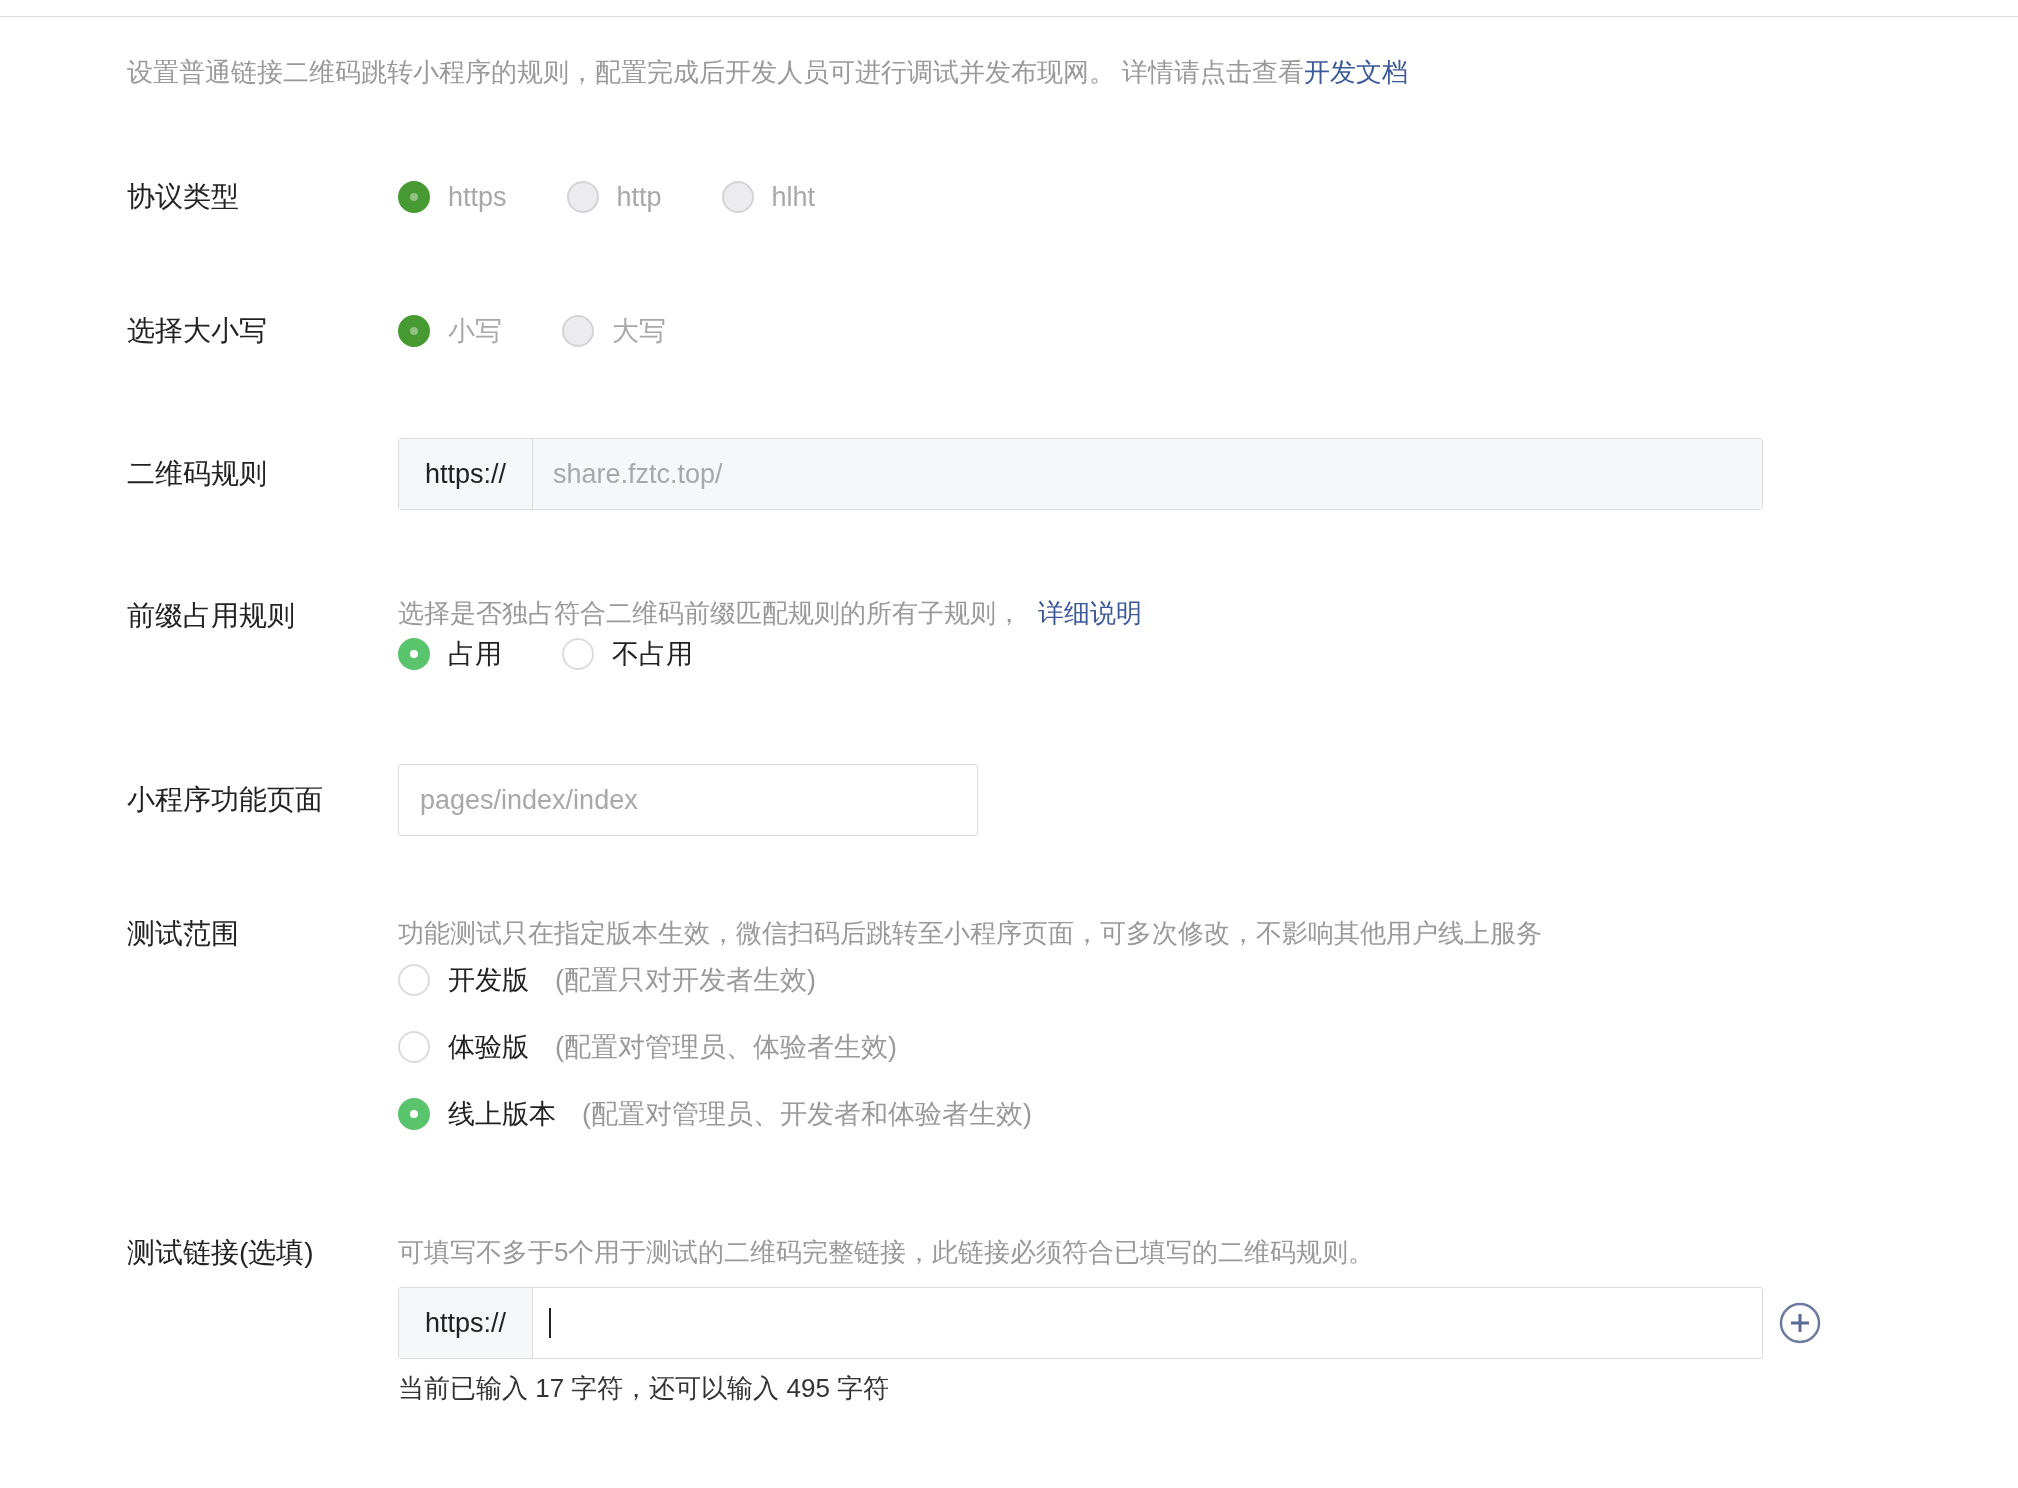 Image resolution: width=2018 pixels, height=1488 pixels. What do you see at coordinates (685, 980) in the screenshot?
I see `option-note: (配置只对开发者生效)` at bounding box center [685, 980].